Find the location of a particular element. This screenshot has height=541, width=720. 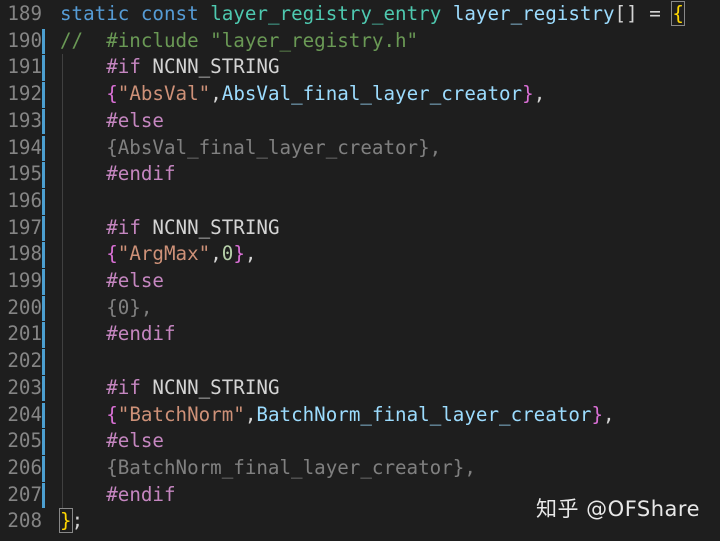

code-text: {"ArgMax",0}, is located at coordinates (158, 254).